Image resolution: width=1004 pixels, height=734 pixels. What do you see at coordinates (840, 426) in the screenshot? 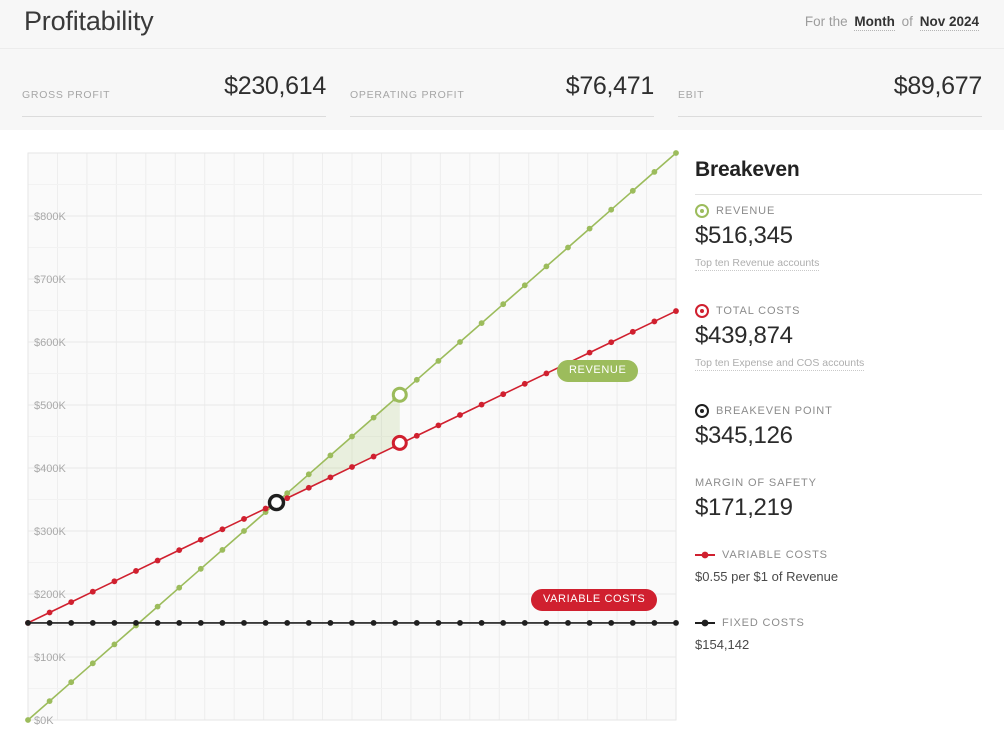
I see `metric-breakeven-point: BREAKEVEN POINT $345,126` at bounding box center [840, 426].